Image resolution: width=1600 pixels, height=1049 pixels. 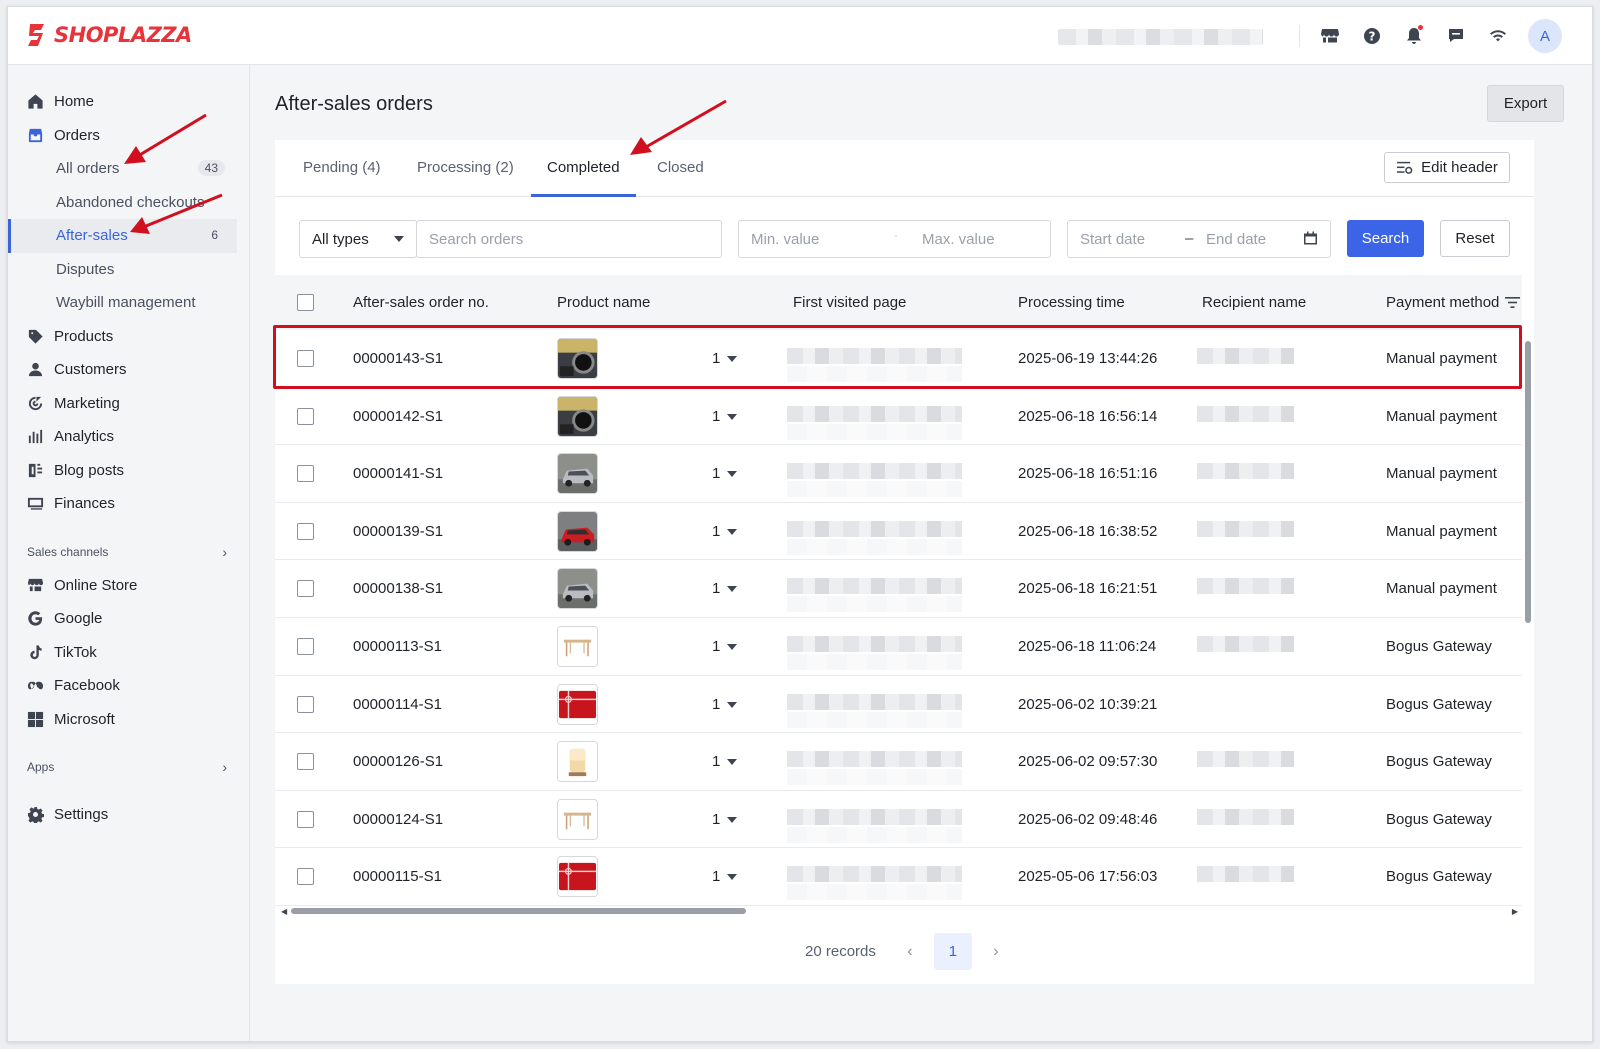 What do you see at coordinates (128, 136) in the screenshot?
I see `sidebar-item-orders: Orders` at bounding box center [128, 136].